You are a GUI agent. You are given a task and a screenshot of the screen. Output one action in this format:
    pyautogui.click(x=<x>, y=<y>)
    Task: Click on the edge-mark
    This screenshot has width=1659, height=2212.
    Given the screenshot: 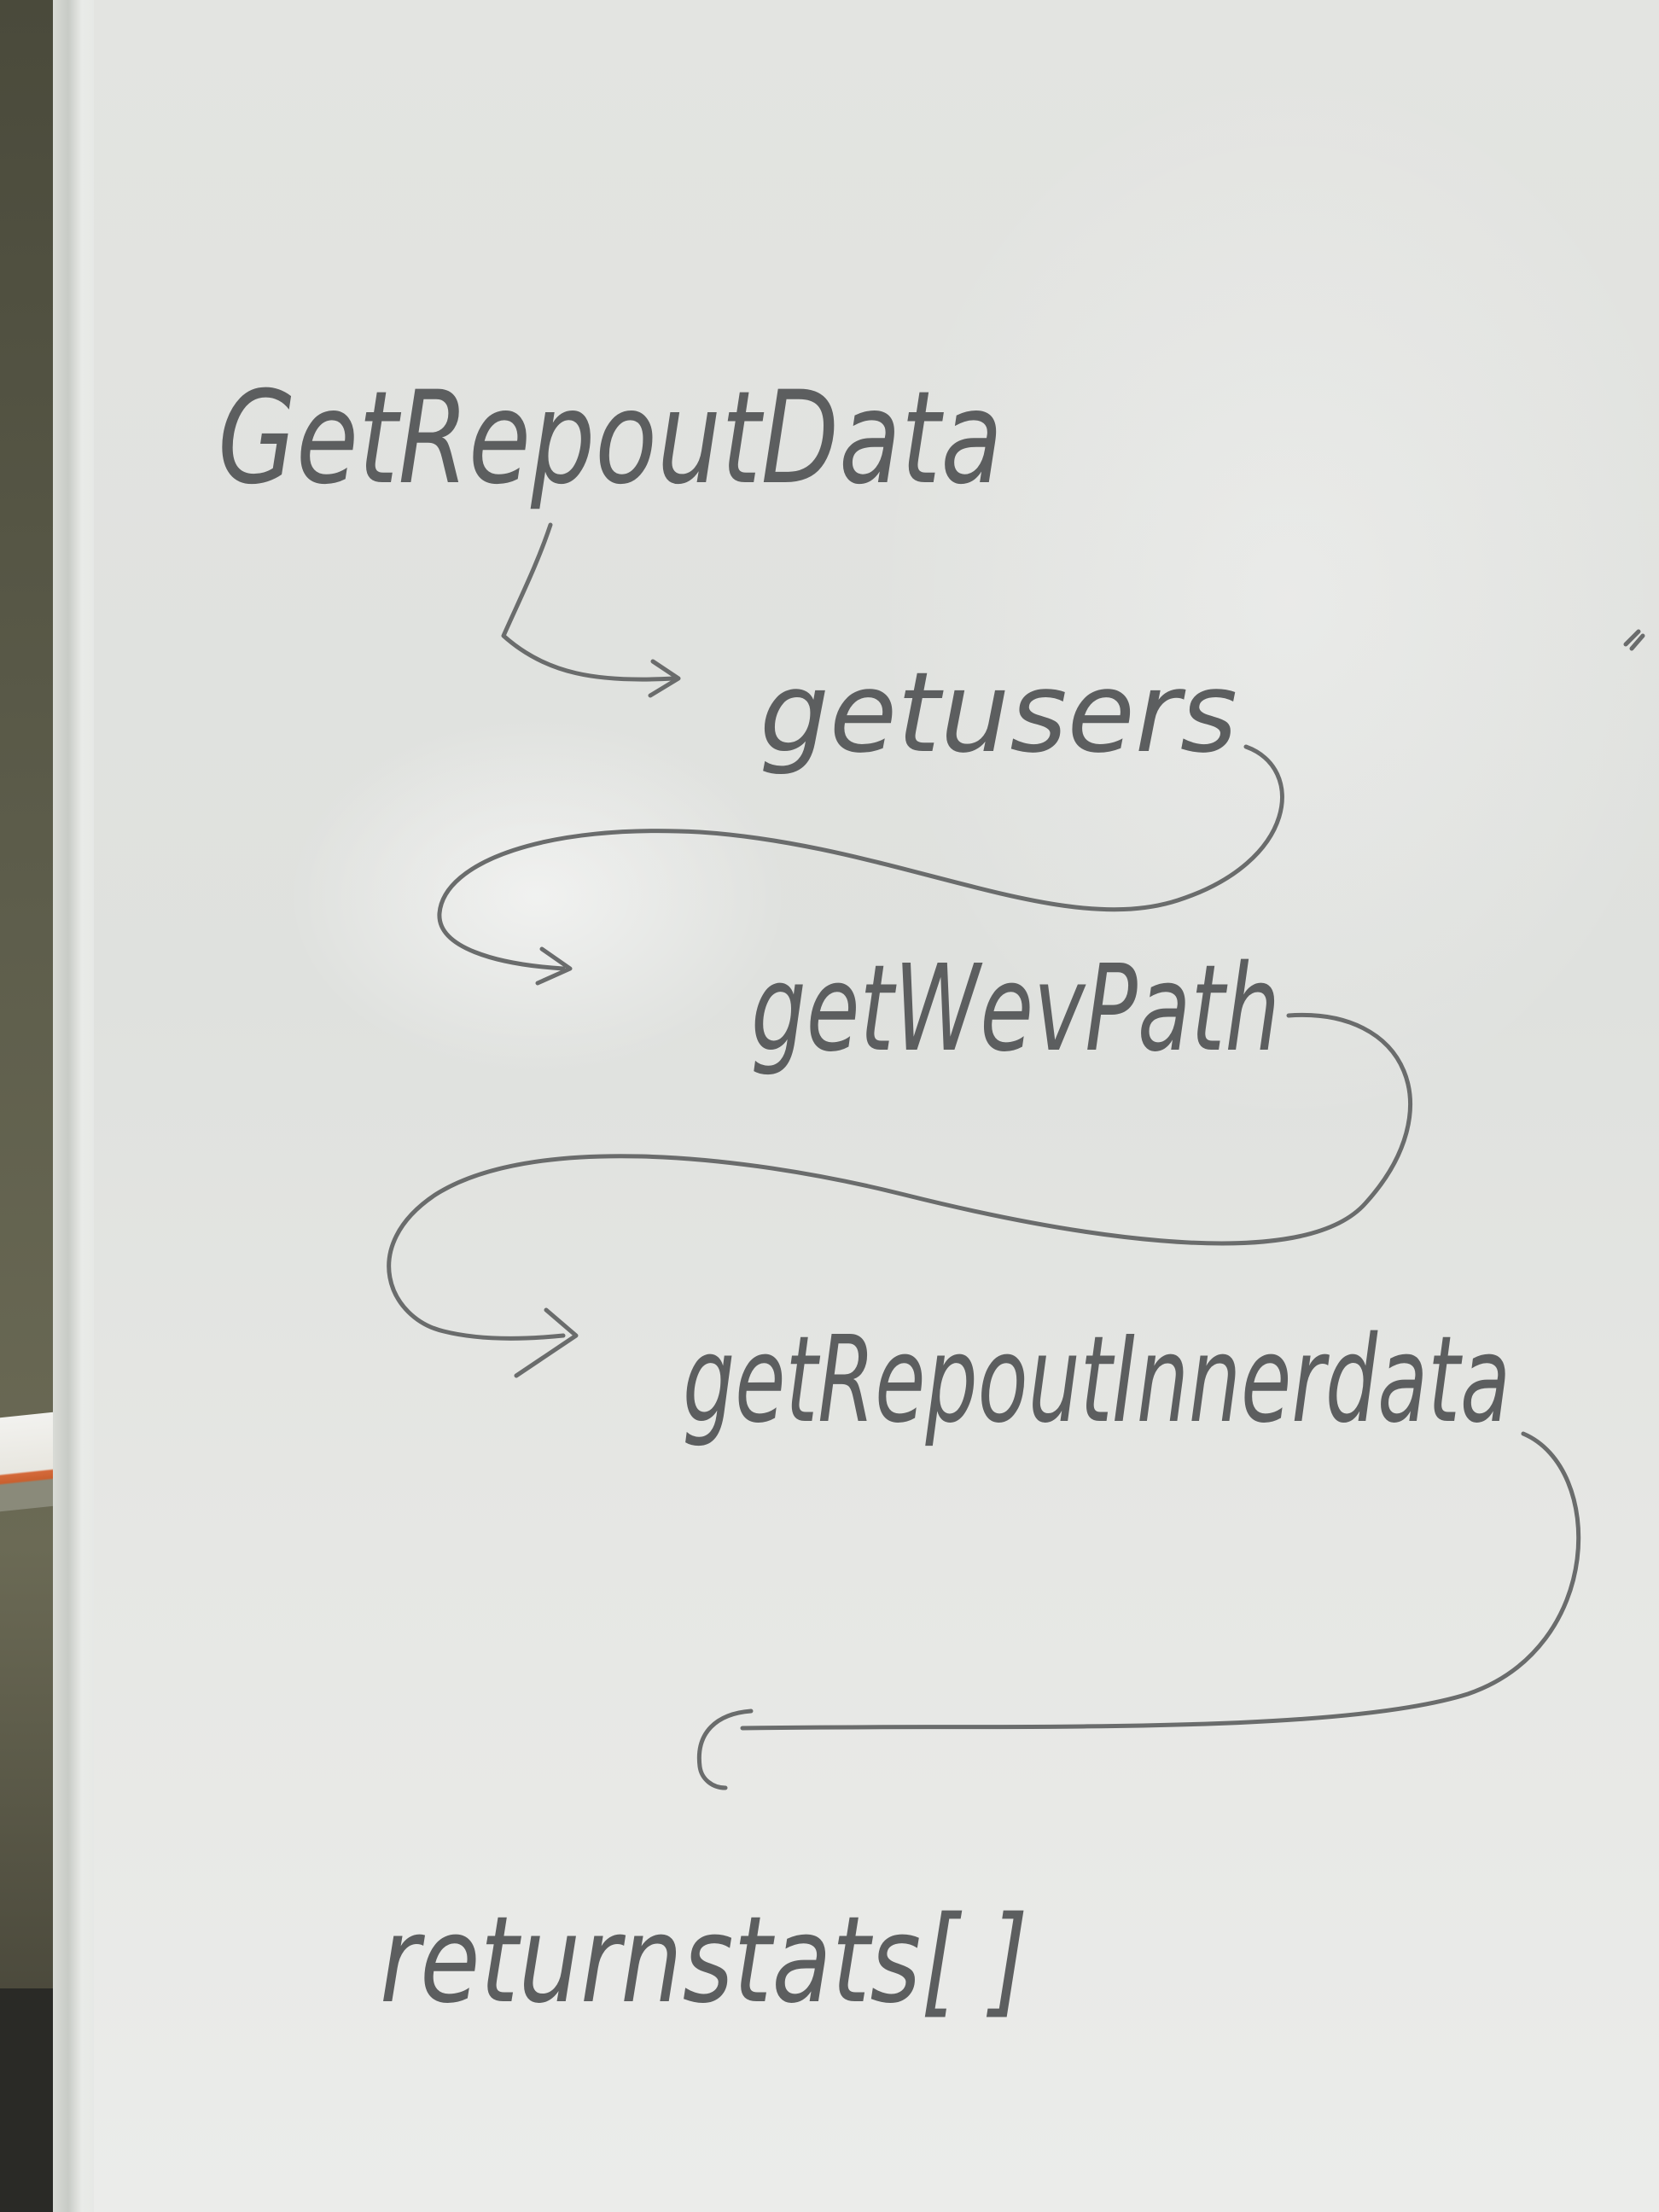 What is the action you would take?
    pyautogui.click(x=1634, y=640)
    